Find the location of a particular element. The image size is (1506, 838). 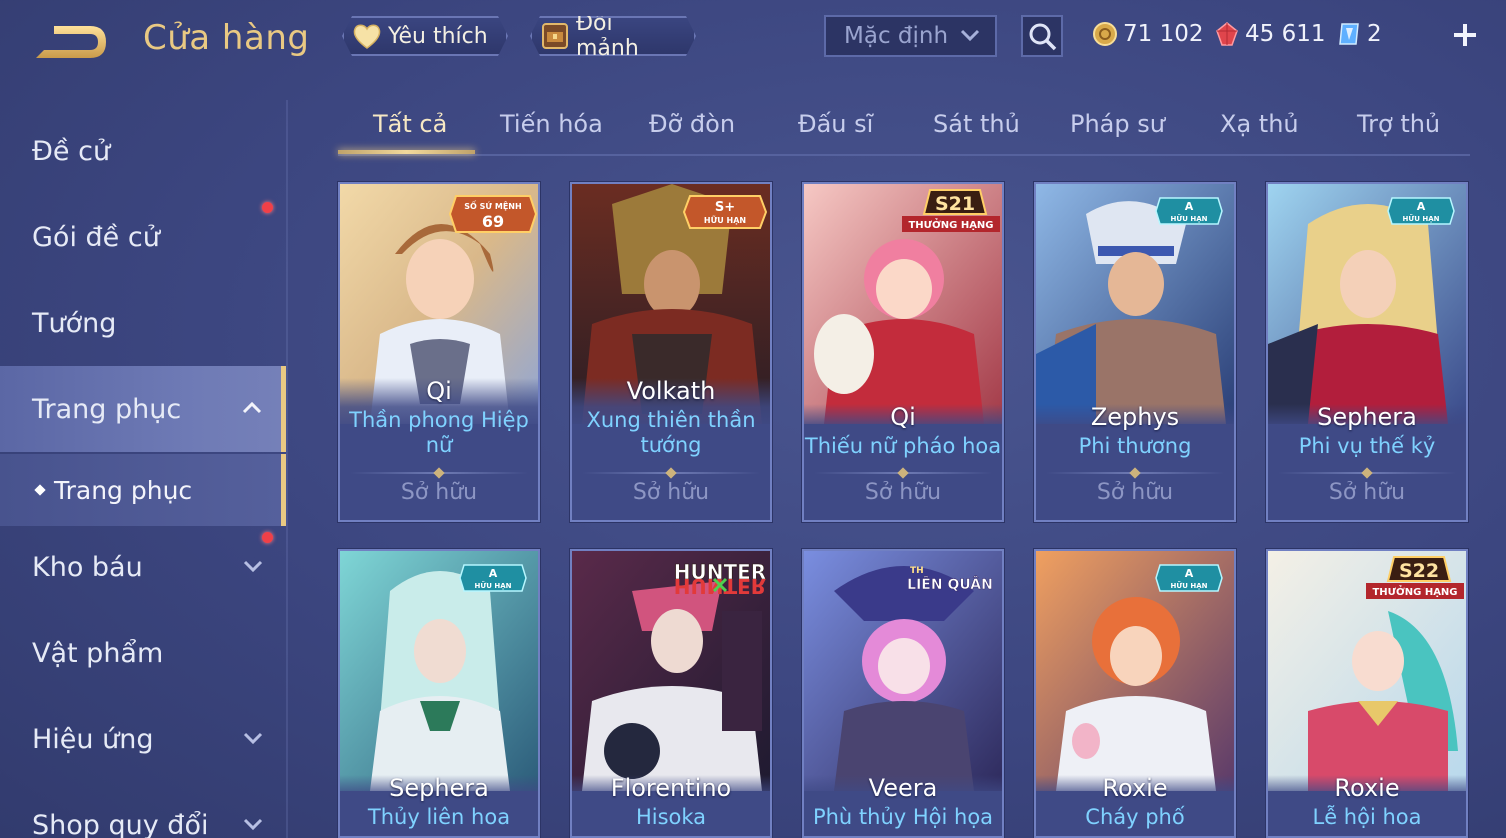

tab-marksman: Xạ thủ is located at coordinates (1259, 124).